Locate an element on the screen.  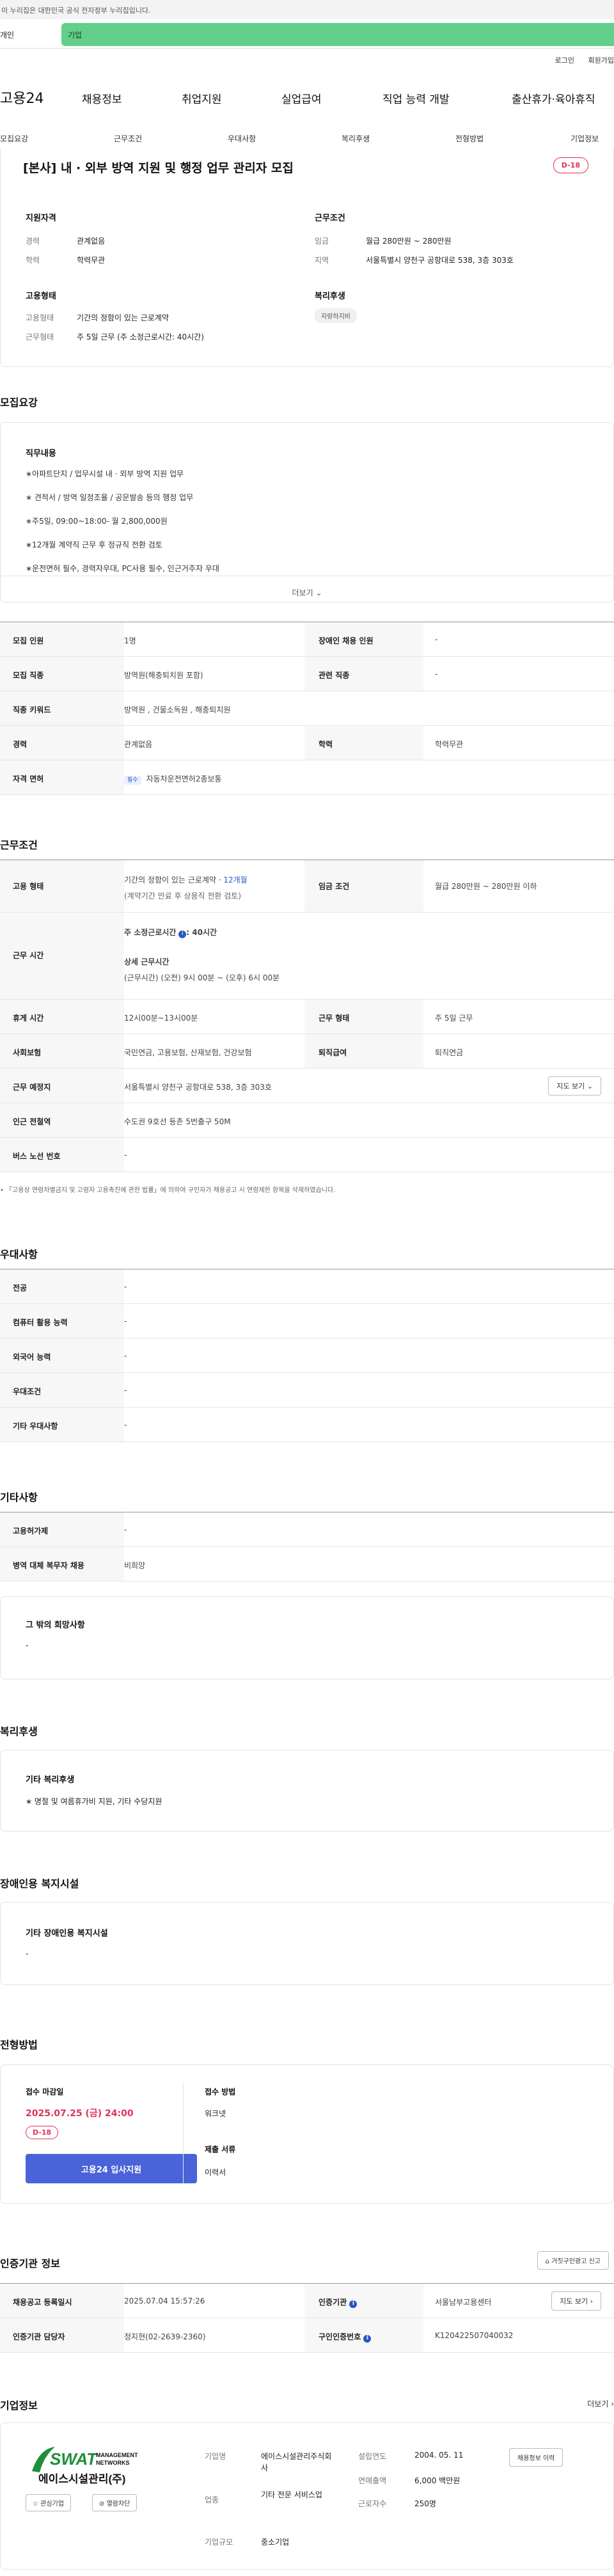
tab-screening: 전형방법 is located at coordinates (469, 138).